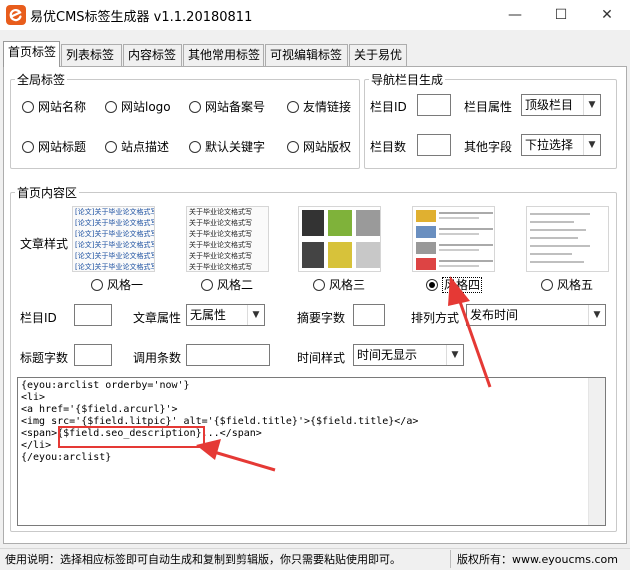  What do you see at coordinates (537, 559) in the screenshot?
I see `copyright-text: 版权所有：www.eyoucms.com` at bounding box center [537, 559].